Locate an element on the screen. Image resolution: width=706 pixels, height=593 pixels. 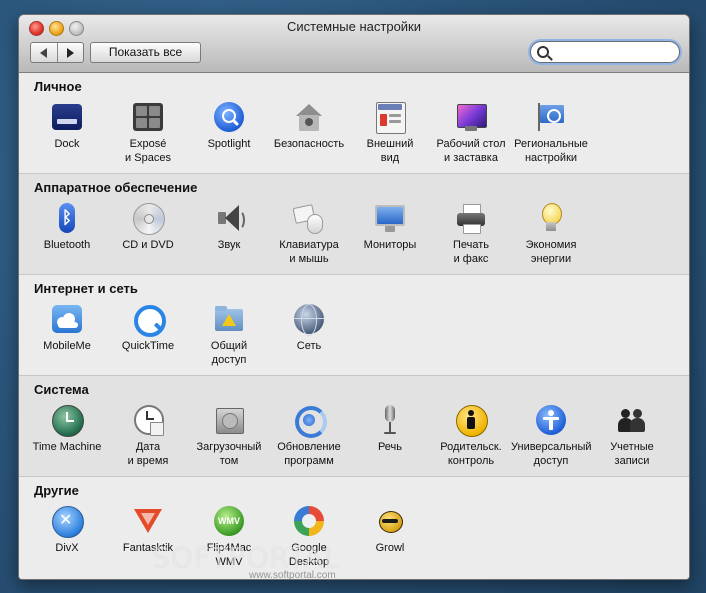
pane-label: Учетные записи is located at coordinates (632, 454).